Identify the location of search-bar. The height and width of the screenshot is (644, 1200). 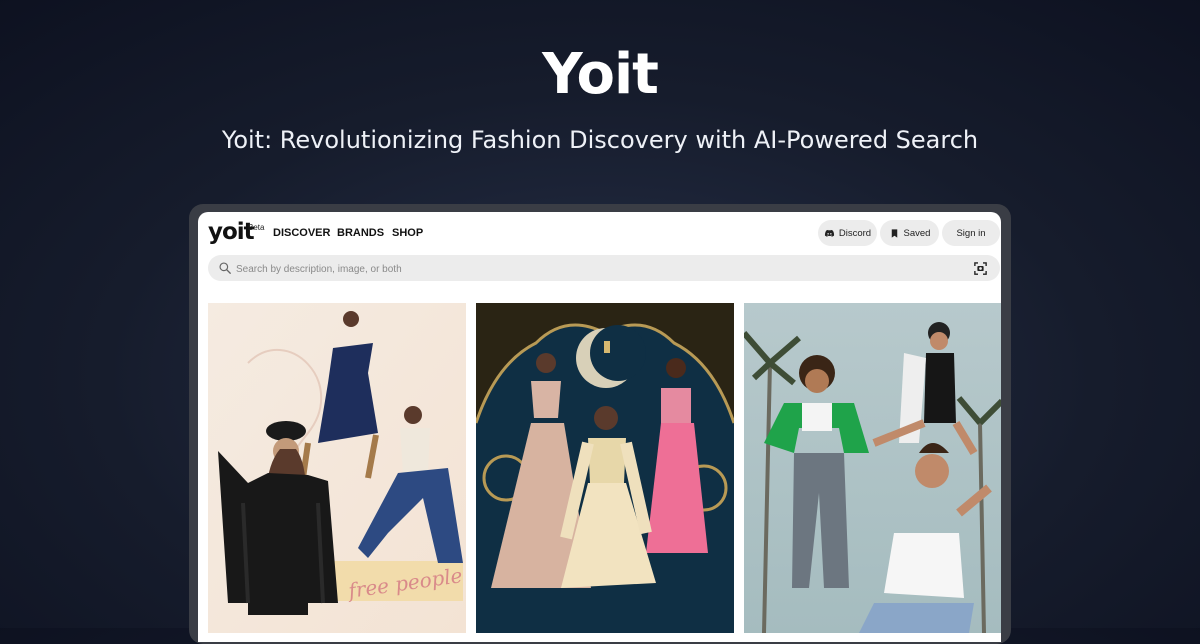
(604, 269).